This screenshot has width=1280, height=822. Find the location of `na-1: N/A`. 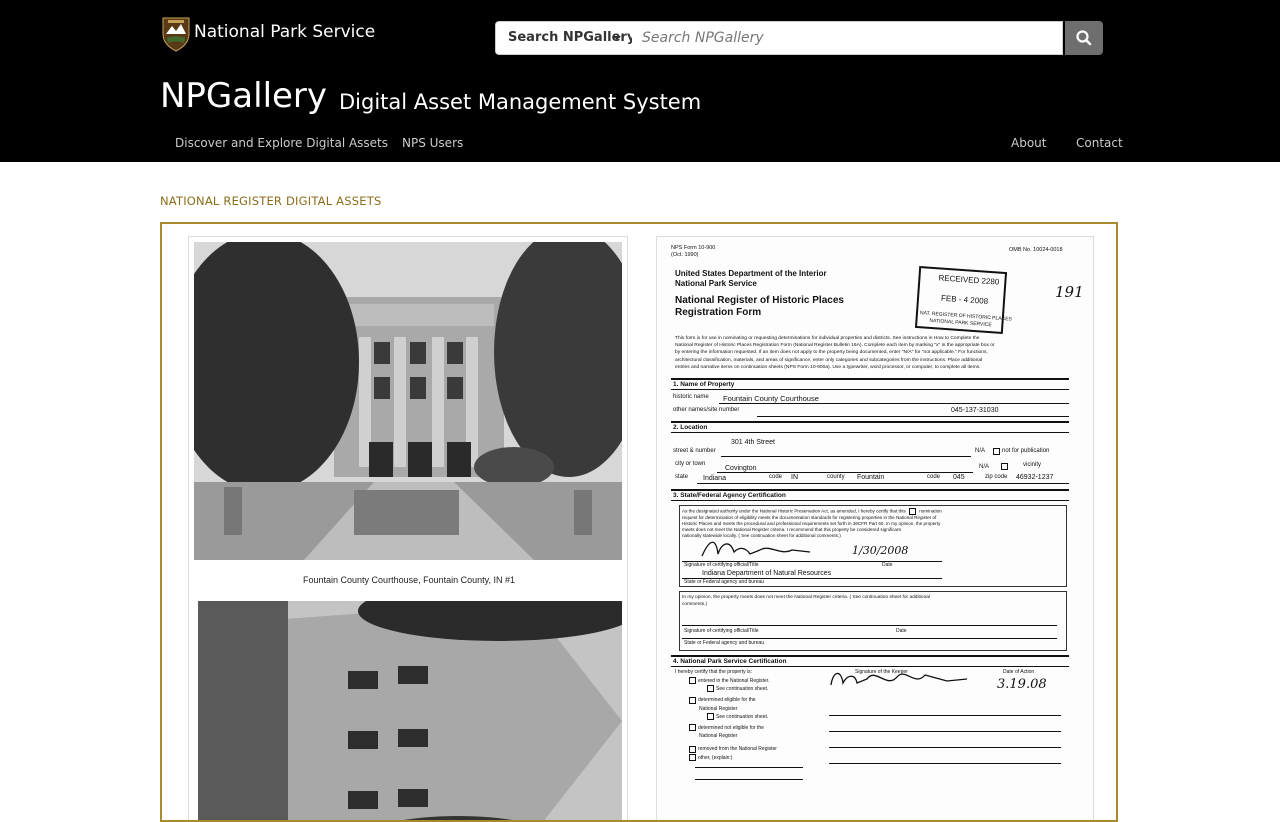

na-1: N/A is located at coordinates (980, 451).